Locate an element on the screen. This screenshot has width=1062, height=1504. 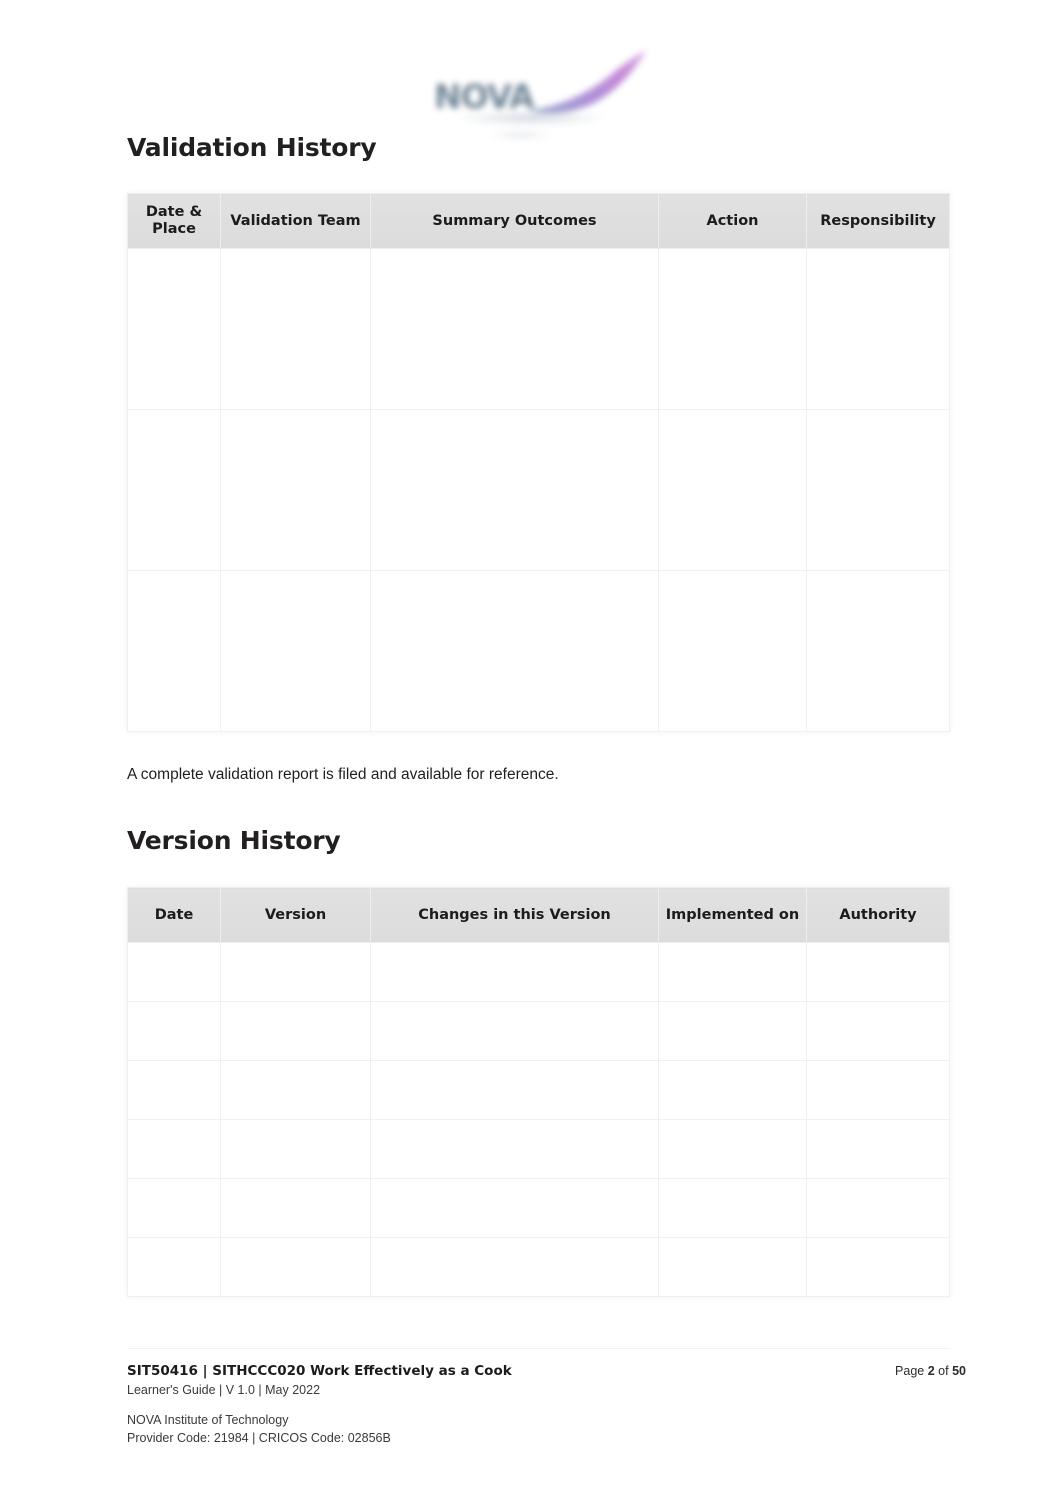
footer-course-subtitle: Learner's Guide | V 1.0 | May 2022 is located at coordinates (224, 1390).